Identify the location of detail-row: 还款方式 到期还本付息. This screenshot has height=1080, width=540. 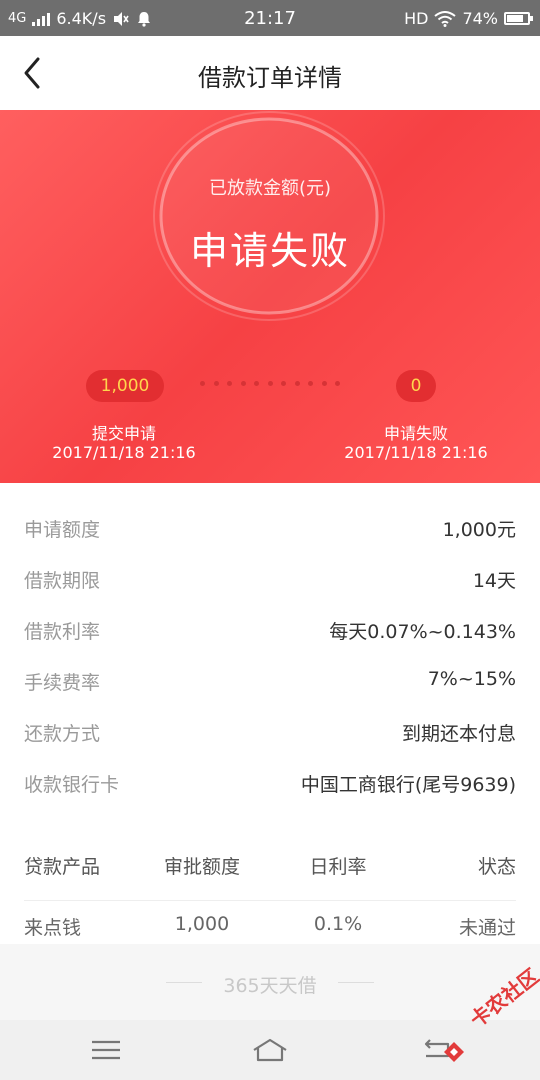
(270, 731).